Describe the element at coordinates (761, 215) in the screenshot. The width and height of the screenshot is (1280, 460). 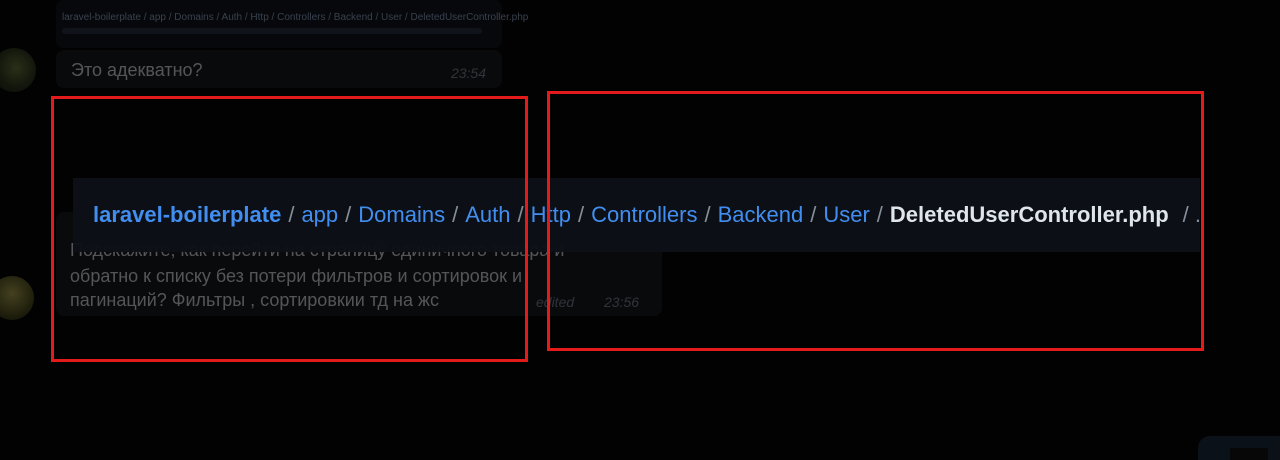
I see `breadcrumb-item-backend: Backend` at that location.